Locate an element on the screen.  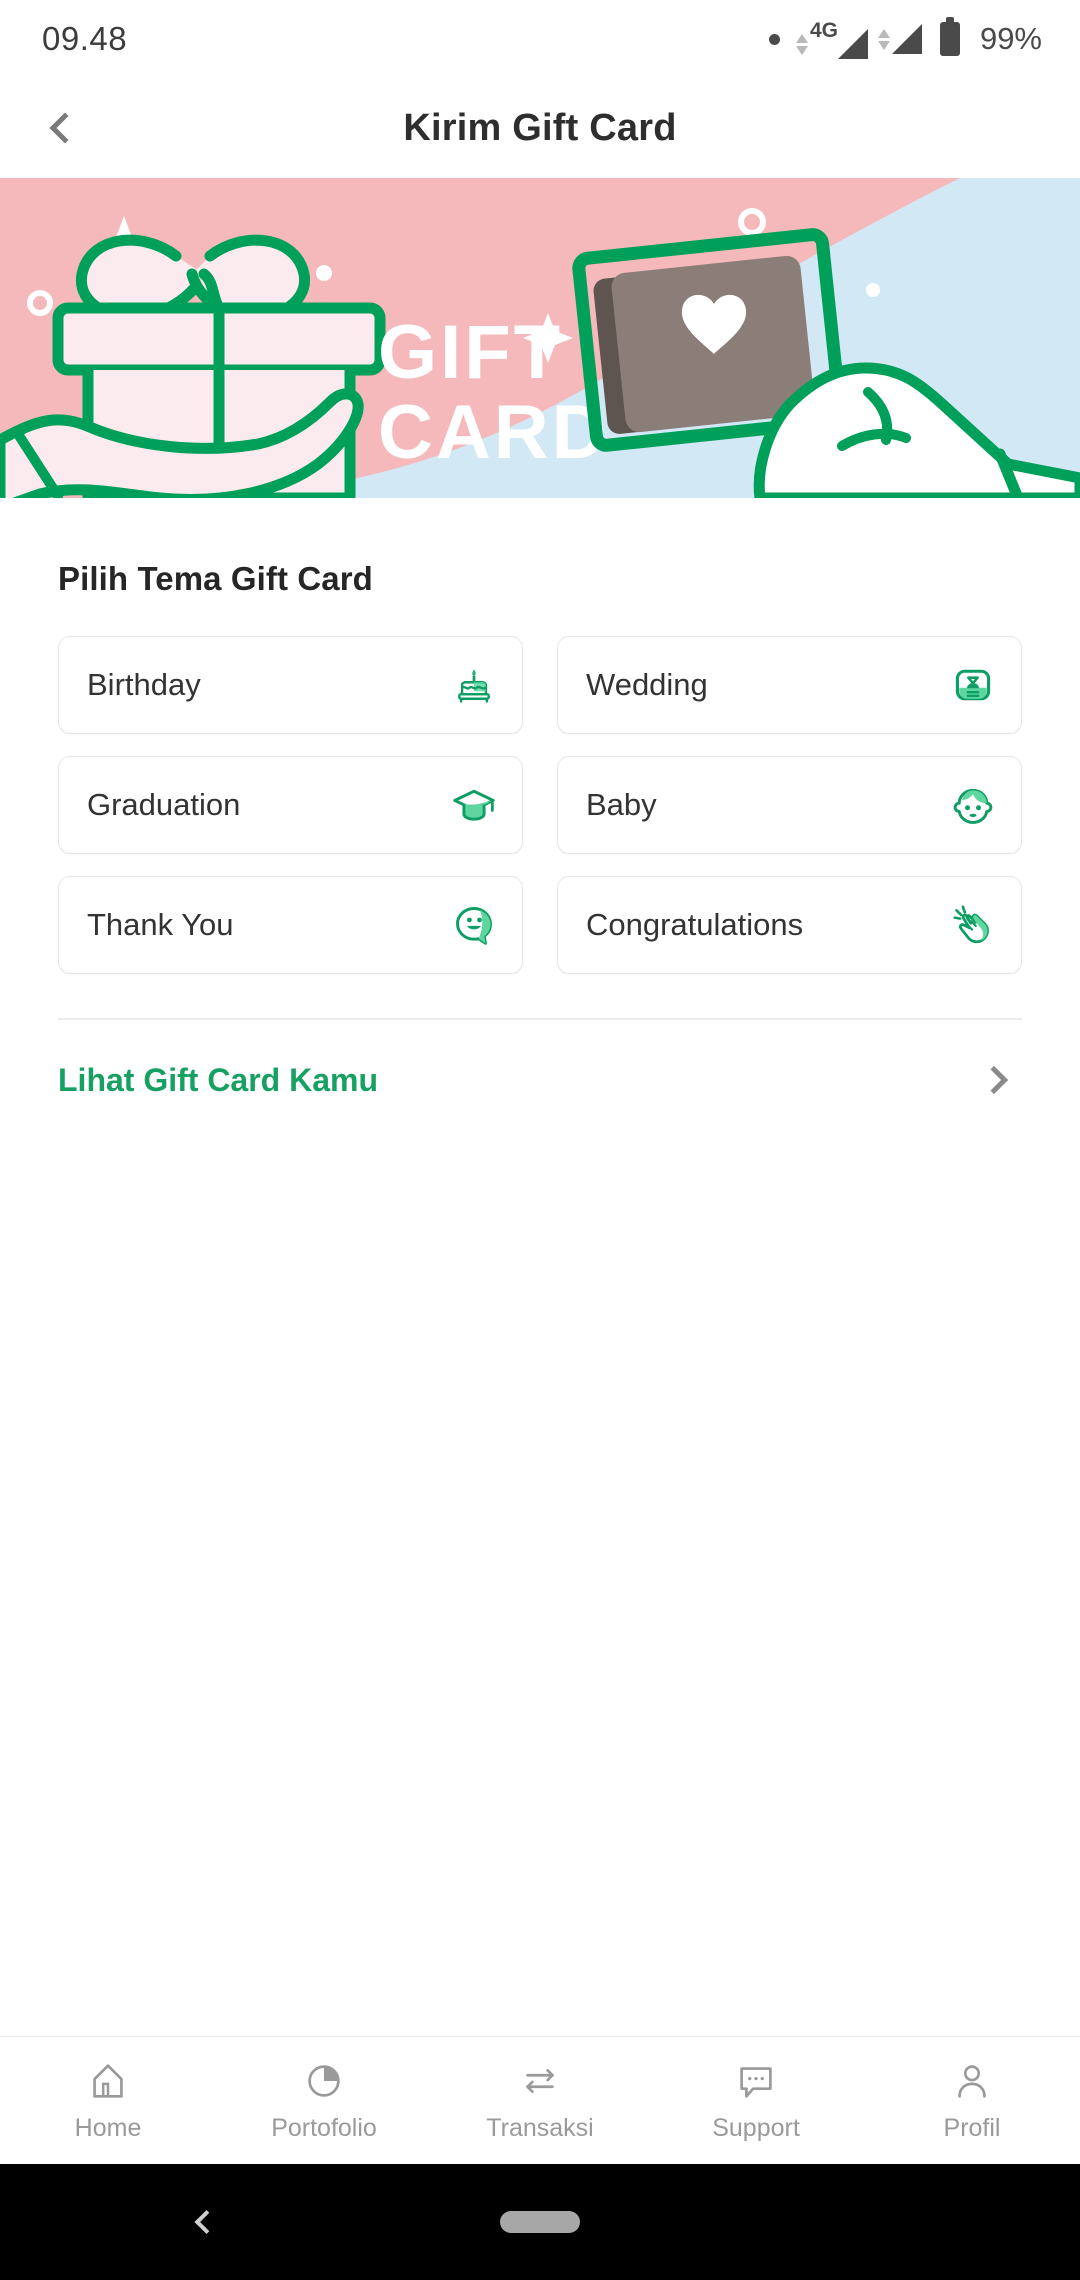
banner-headline-line2: CARD is located at coordinates (494, 432).